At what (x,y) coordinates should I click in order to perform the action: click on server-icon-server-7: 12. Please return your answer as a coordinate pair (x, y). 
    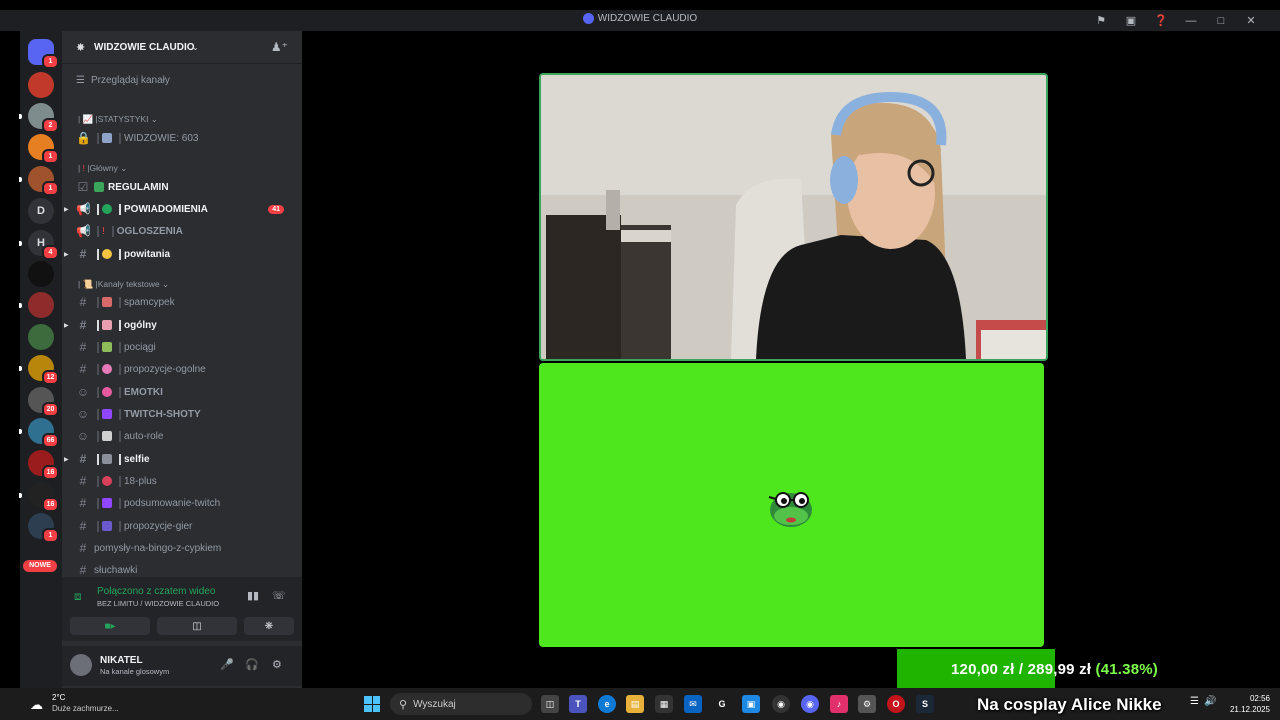
    Looking at the image, I should click on (39, 370).